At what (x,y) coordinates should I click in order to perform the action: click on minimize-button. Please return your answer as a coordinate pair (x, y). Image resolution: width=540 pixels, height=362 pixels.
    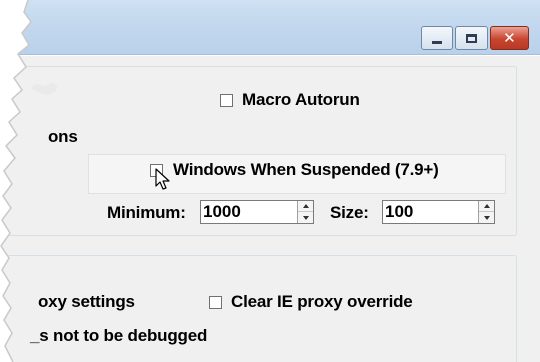
    Looking at the image, I should click on (437, 38).